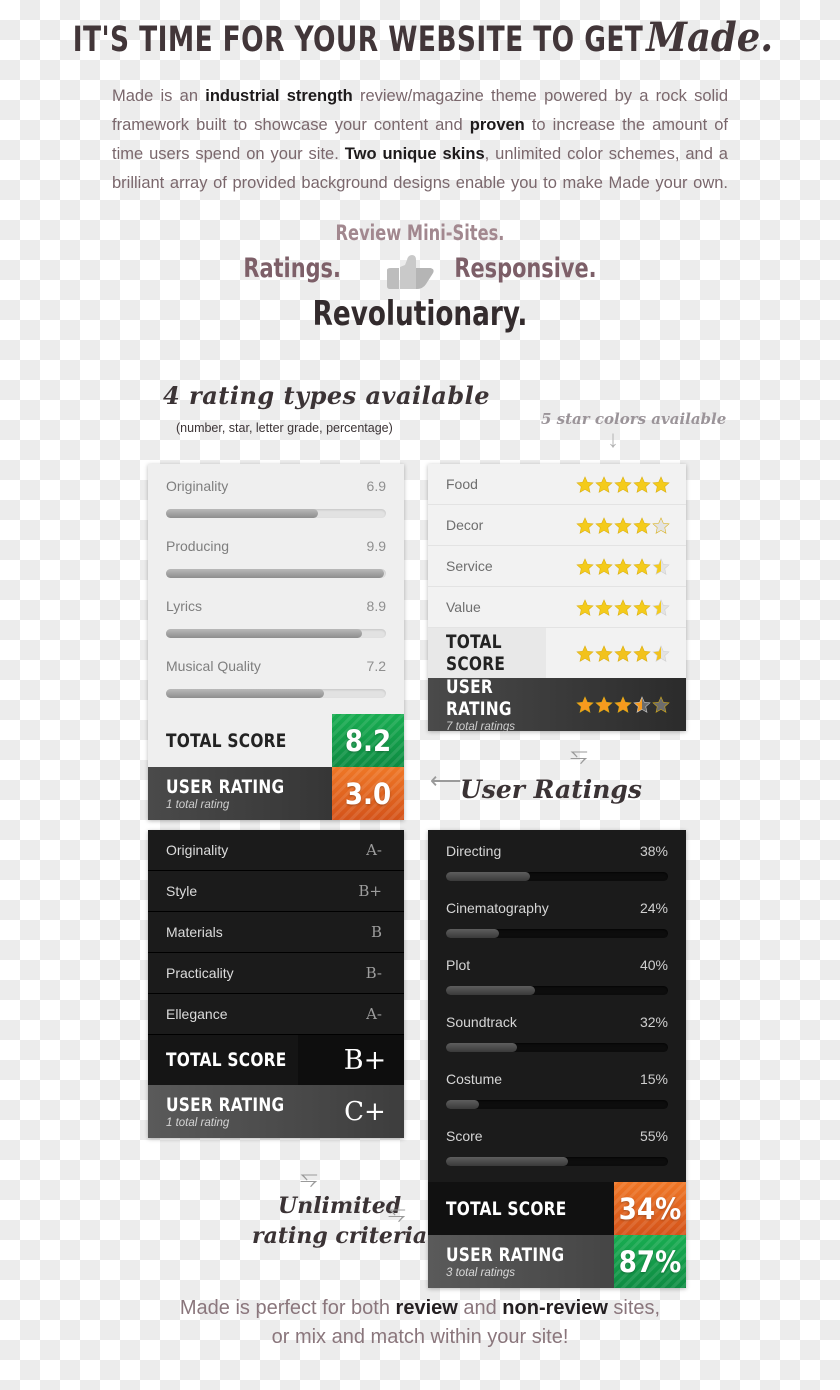  Describe the element at coordinates (159, 96) in the screenshot. I see `intro-text-1: Made is an` at that location.